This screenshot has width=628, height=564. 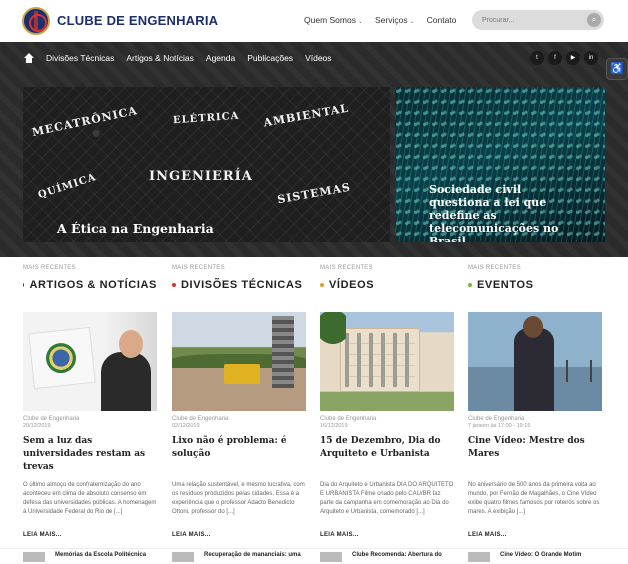 I want to click on related-title: Memórias da Escola Politécnica, so click(x=101, y=555).